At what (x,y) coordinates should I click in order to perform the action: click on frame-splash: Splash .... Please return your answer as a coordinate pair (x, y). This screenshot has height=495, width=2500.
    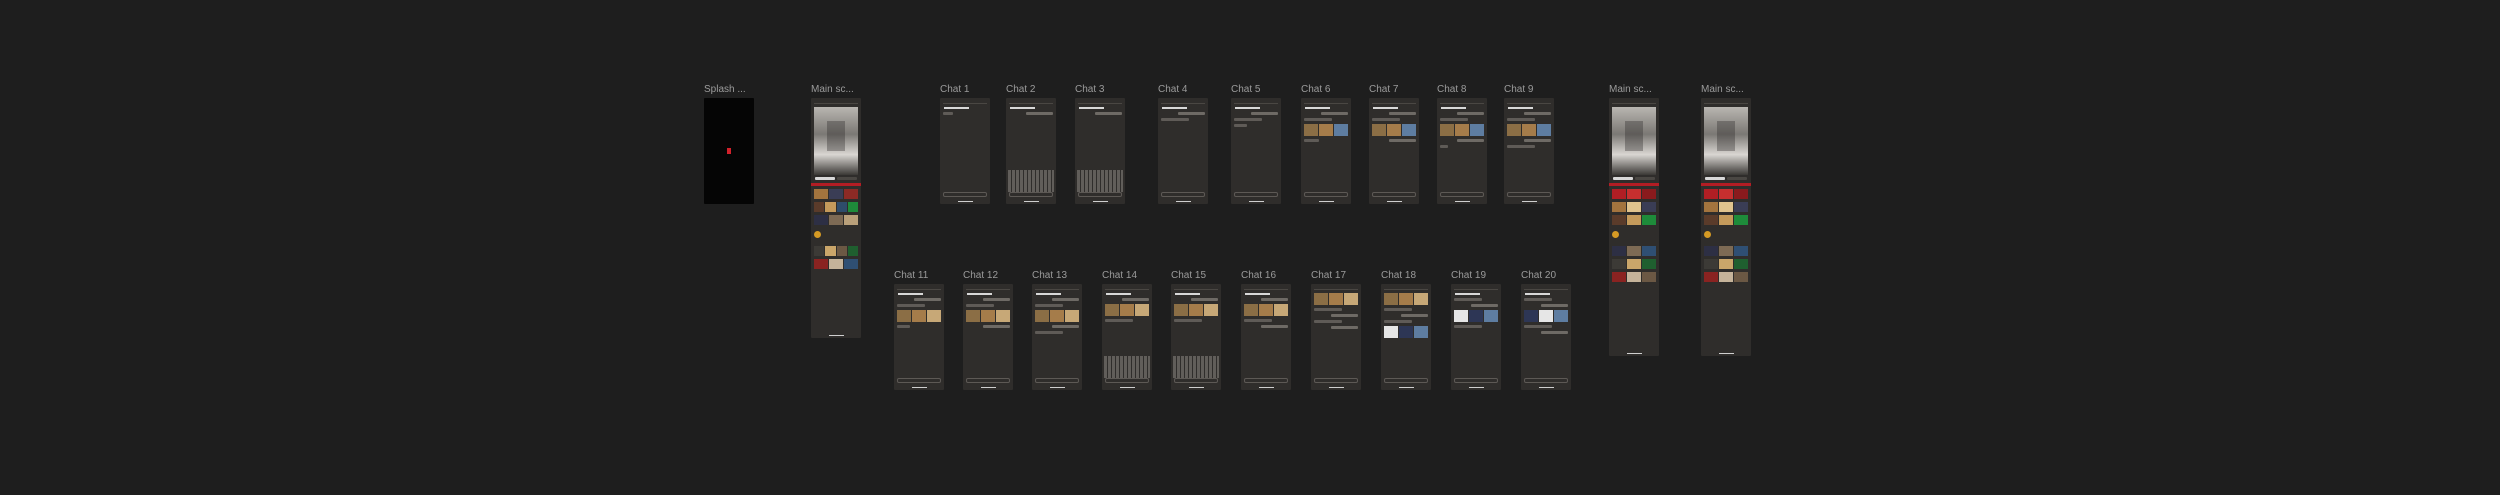
    Looking at the image, I should click on (729, 144).